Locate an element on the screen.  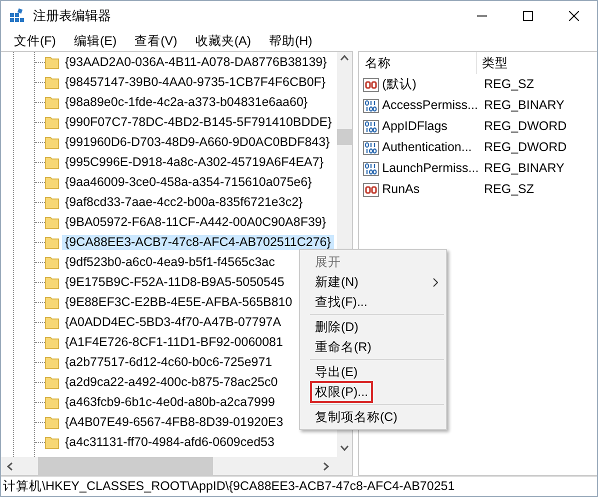
status-bar-path: 计算机\HKEY_CLASSES_ROOT\AppID\{9CA88EE3-ACB7-47c8-AFC4-AB70251 is located at coordinates (299, 486).